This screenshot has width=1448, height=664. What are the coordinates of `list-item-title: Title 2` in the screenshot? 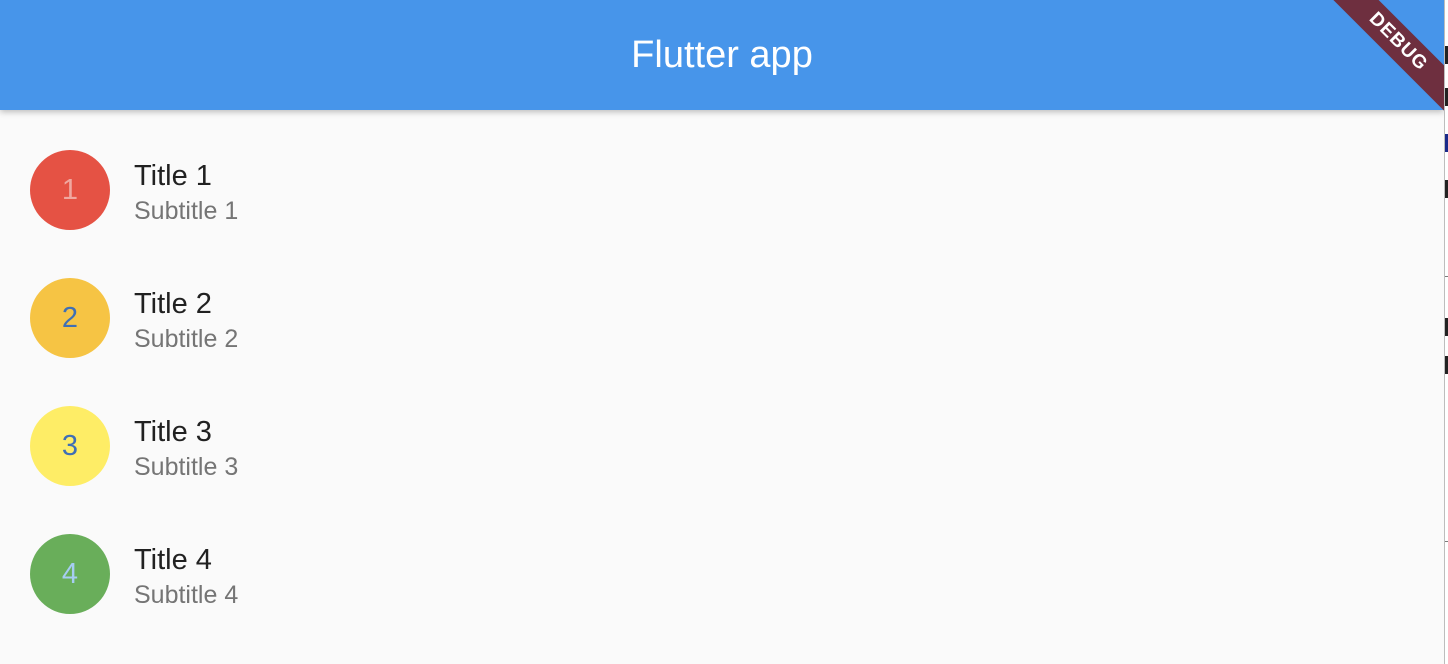 It's located at (173, 304).